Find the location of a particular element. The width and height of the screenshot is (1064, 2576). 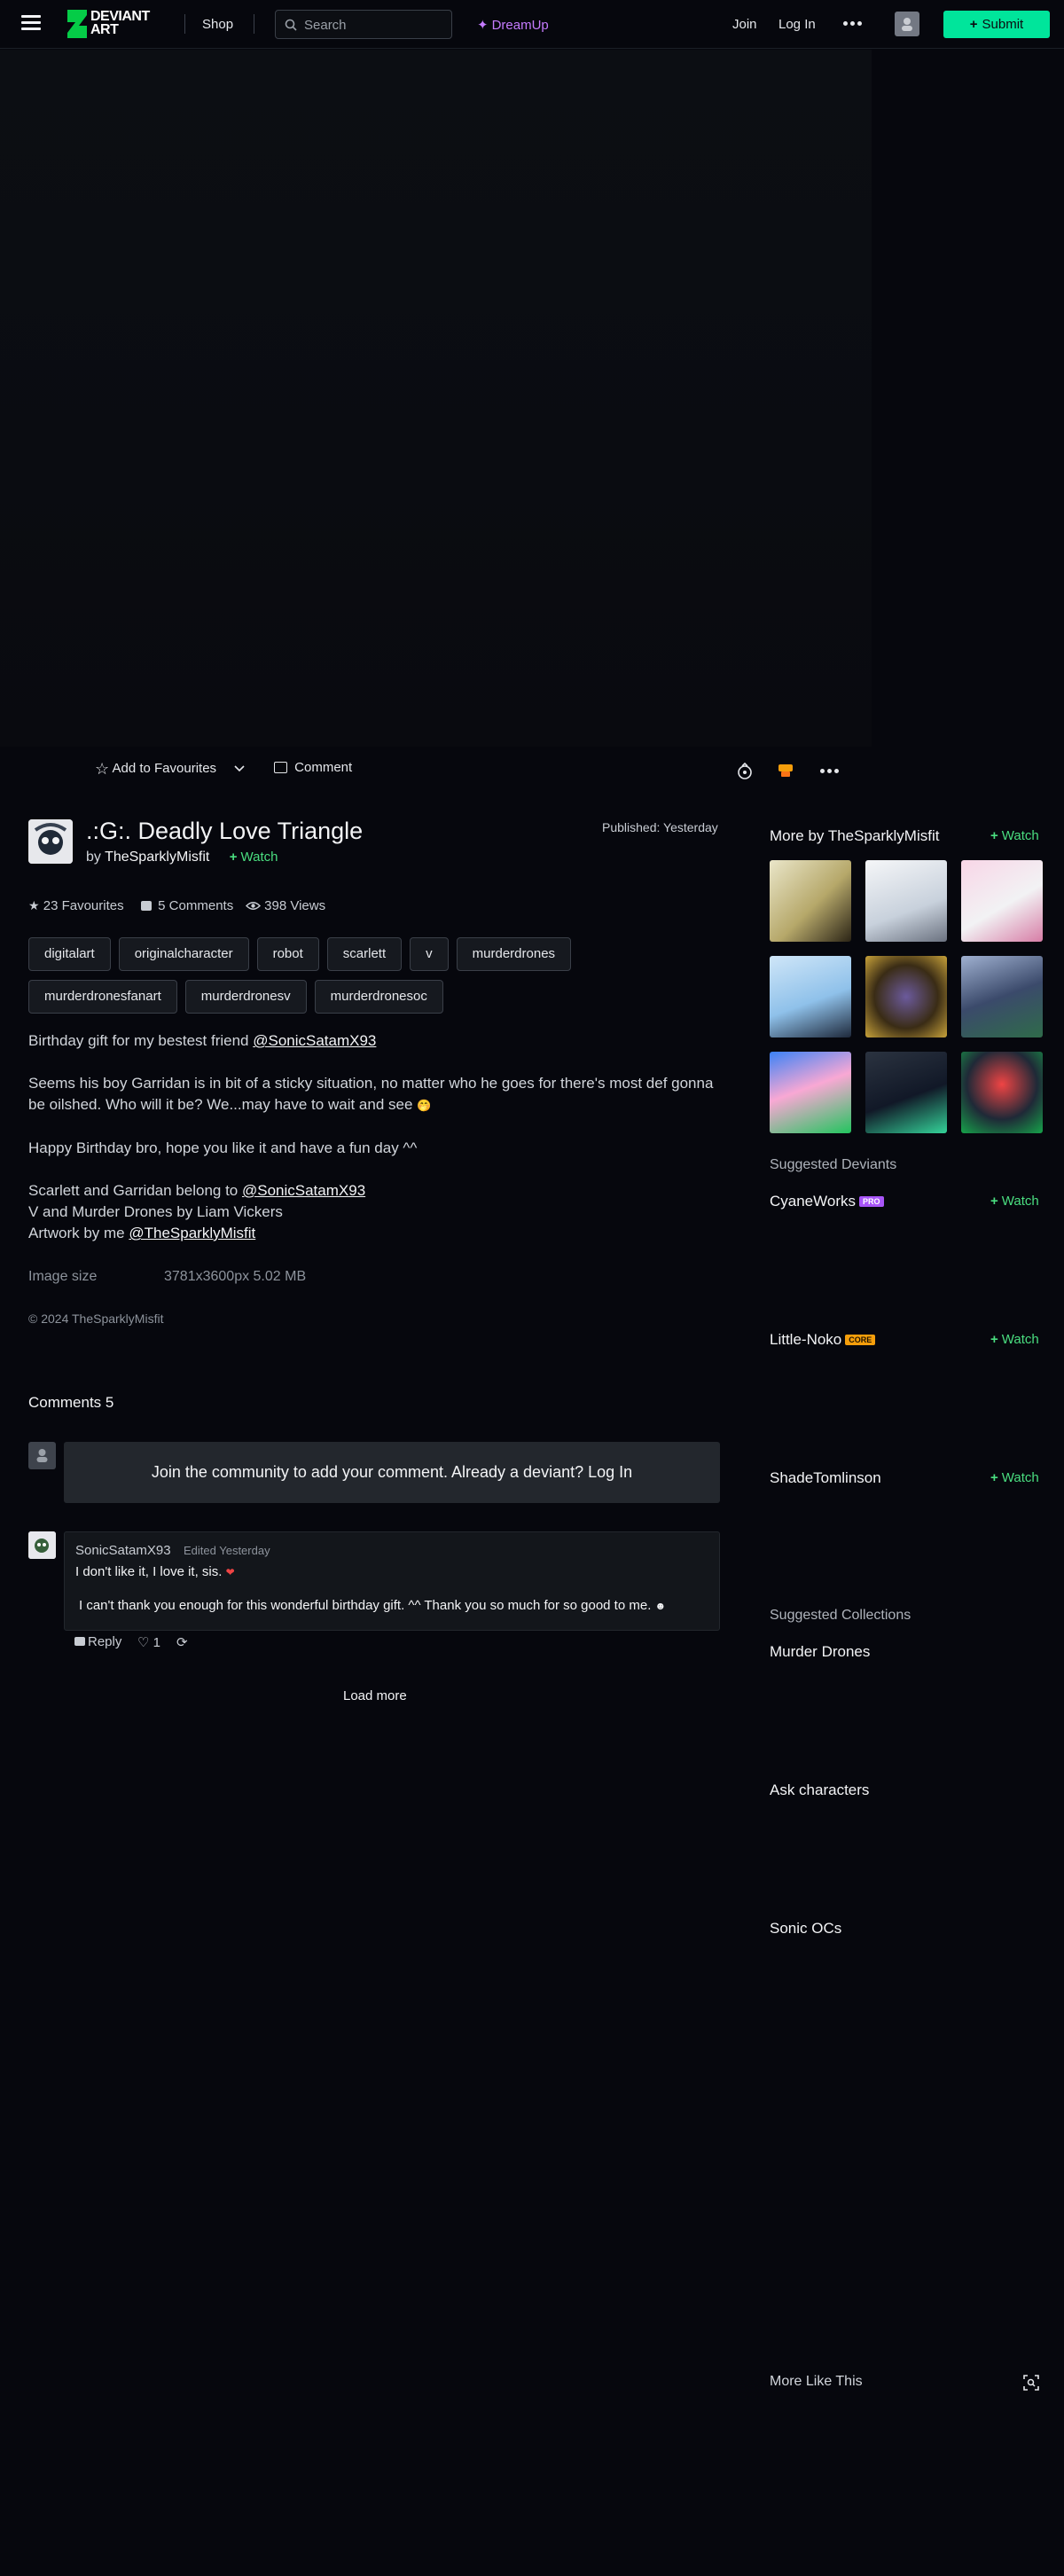

comment-button: Comment is located at coordinates (313, 767).